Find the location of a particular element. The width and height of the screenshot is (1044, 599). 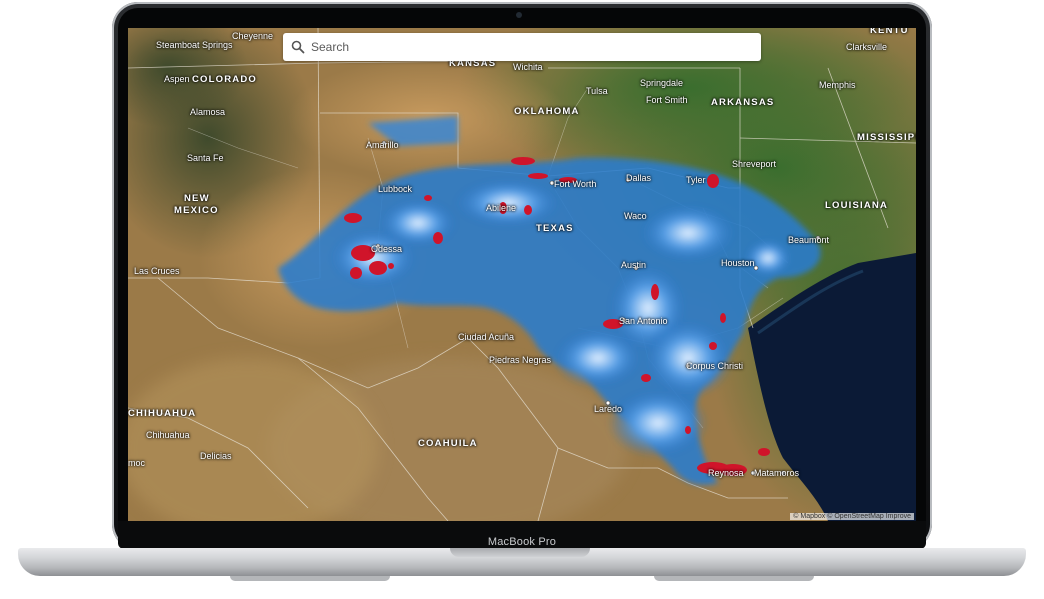

map-label-abilene: Abilene is located at coordinates (501, 208).